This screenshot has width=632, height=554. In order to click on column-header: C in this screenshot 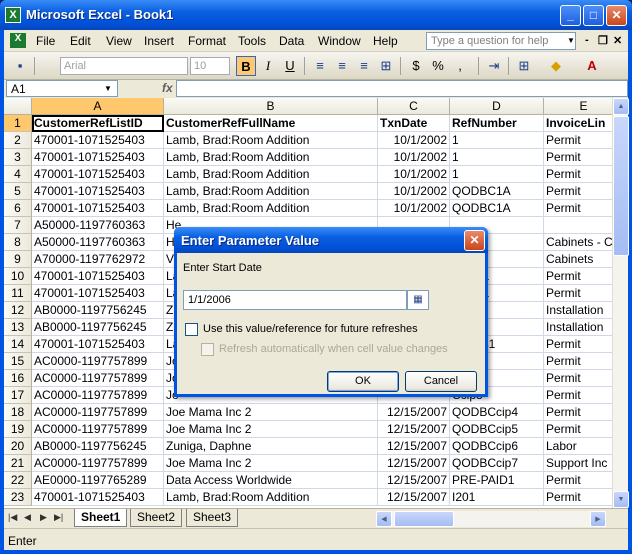, I will do `click(414, 106)`.